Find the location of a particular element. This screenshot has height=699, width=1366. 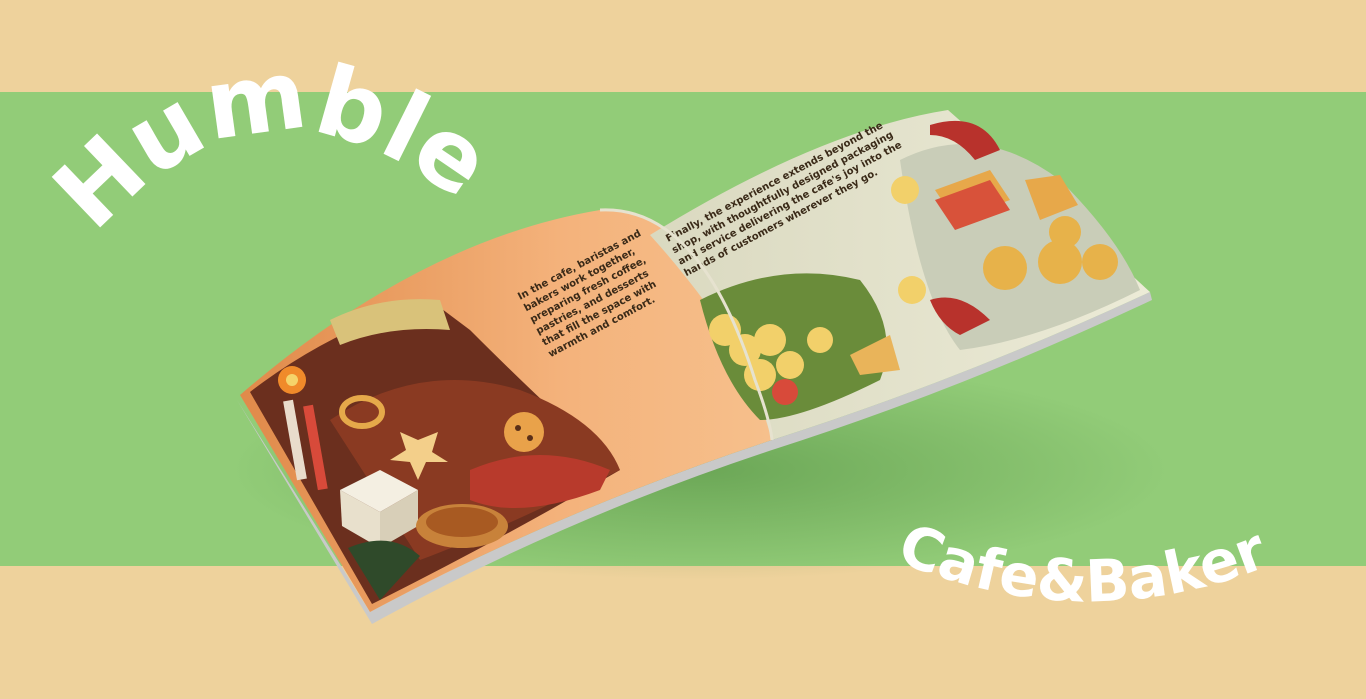

brand-title: Humble is located at coordinates (271, 144).